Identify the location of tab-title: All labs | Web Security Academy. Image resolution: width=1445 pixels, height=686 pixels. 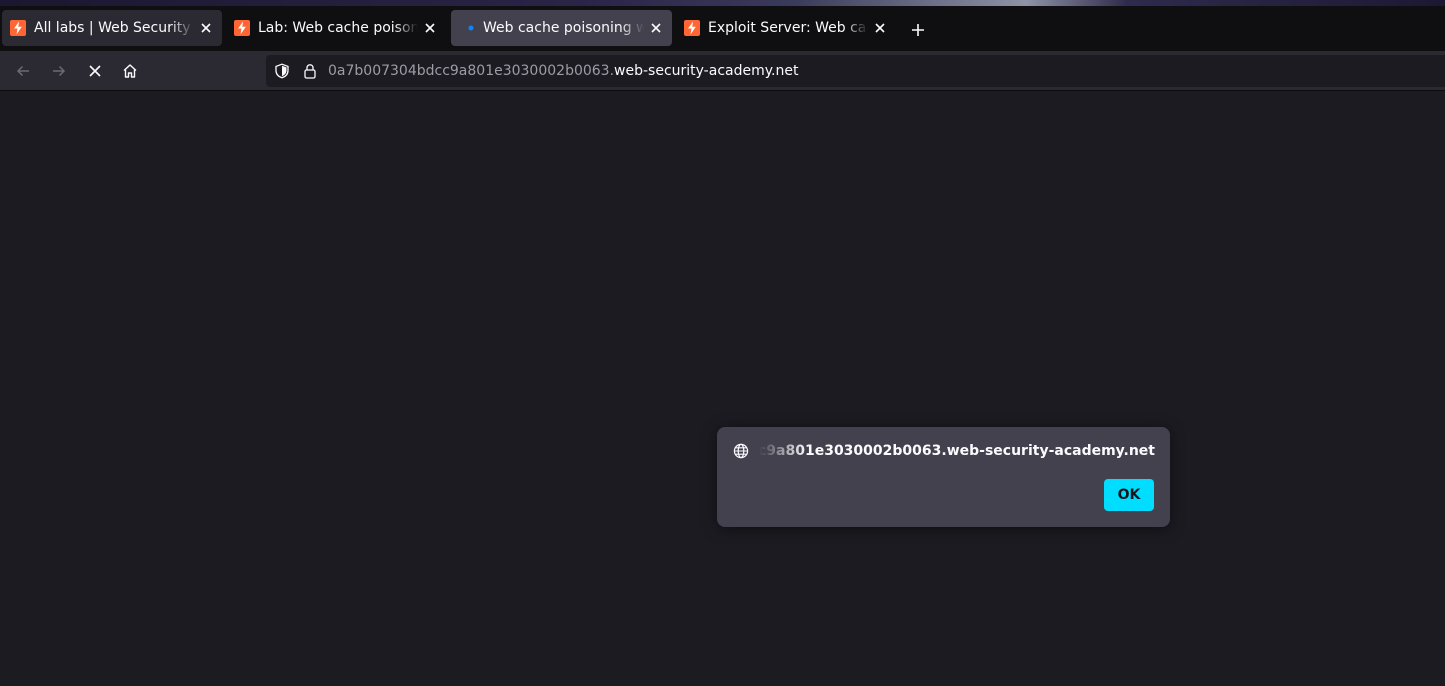
(114, 28).